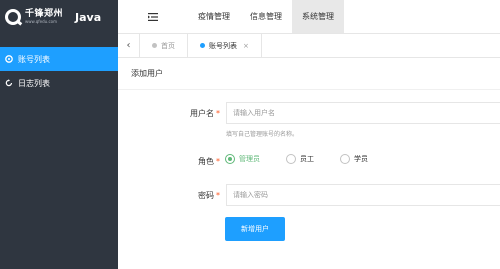  I want to click on logo: 千锋郑州 www.qfedu.com Java, so click(59, 17).